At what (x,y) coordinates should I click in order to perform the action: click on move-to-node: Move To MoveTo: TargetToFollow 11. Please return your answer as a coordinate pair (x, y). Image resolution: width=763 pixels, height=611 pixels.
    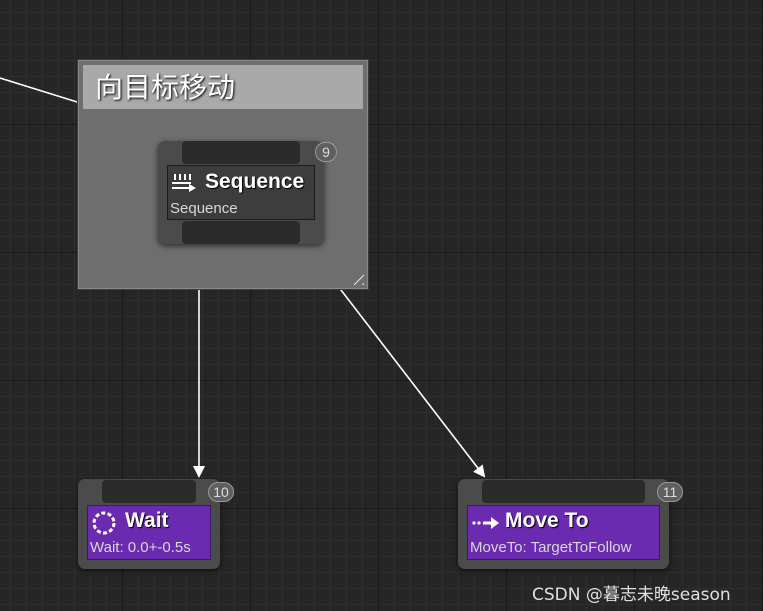
    Looking at the image, I should click on (570, 524).